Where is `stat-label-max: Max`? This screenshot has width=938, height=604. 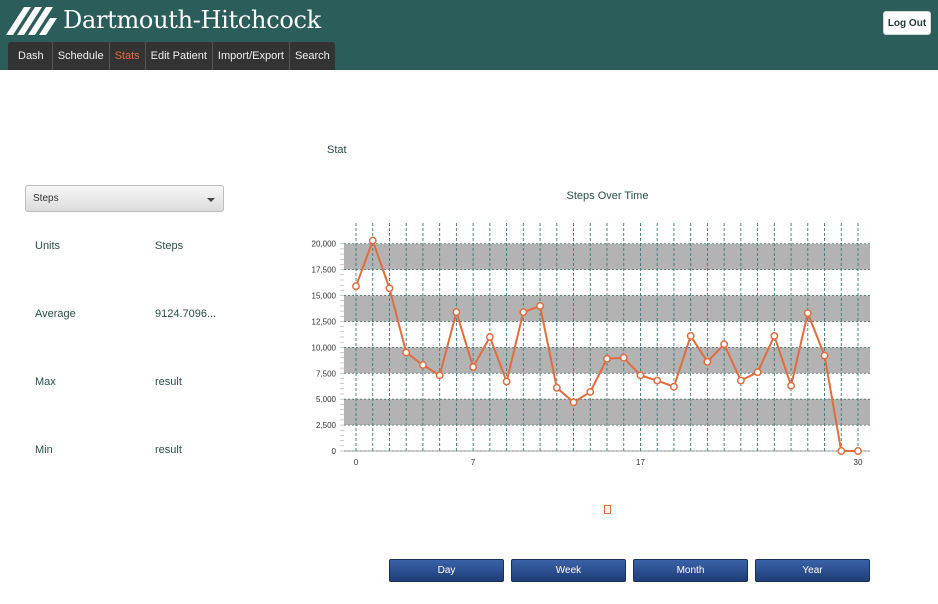
stat-label-max: Max is located at coordinates (45, 382).